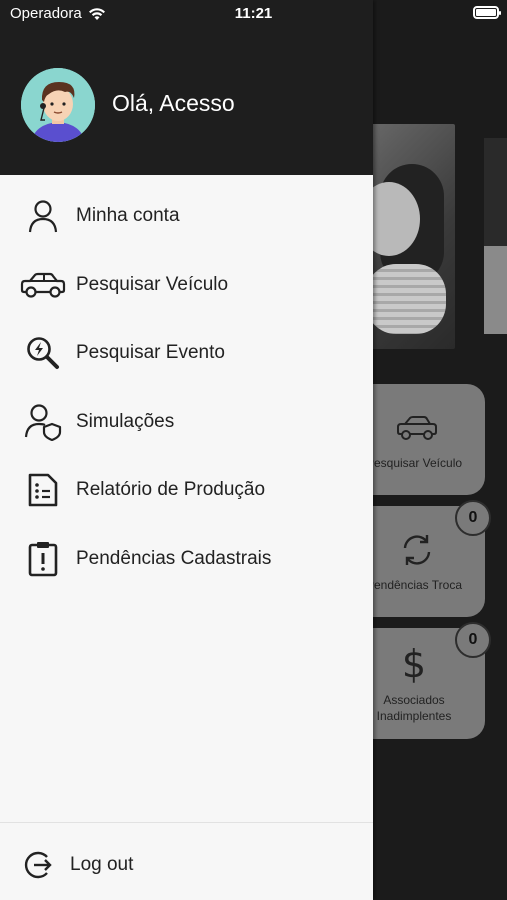 This screenshot has width=507, height=900. Describe the element at coordinates (186, 216) in the screenshot. I see `menu-item-minha-conta: Minha conta` at that location.